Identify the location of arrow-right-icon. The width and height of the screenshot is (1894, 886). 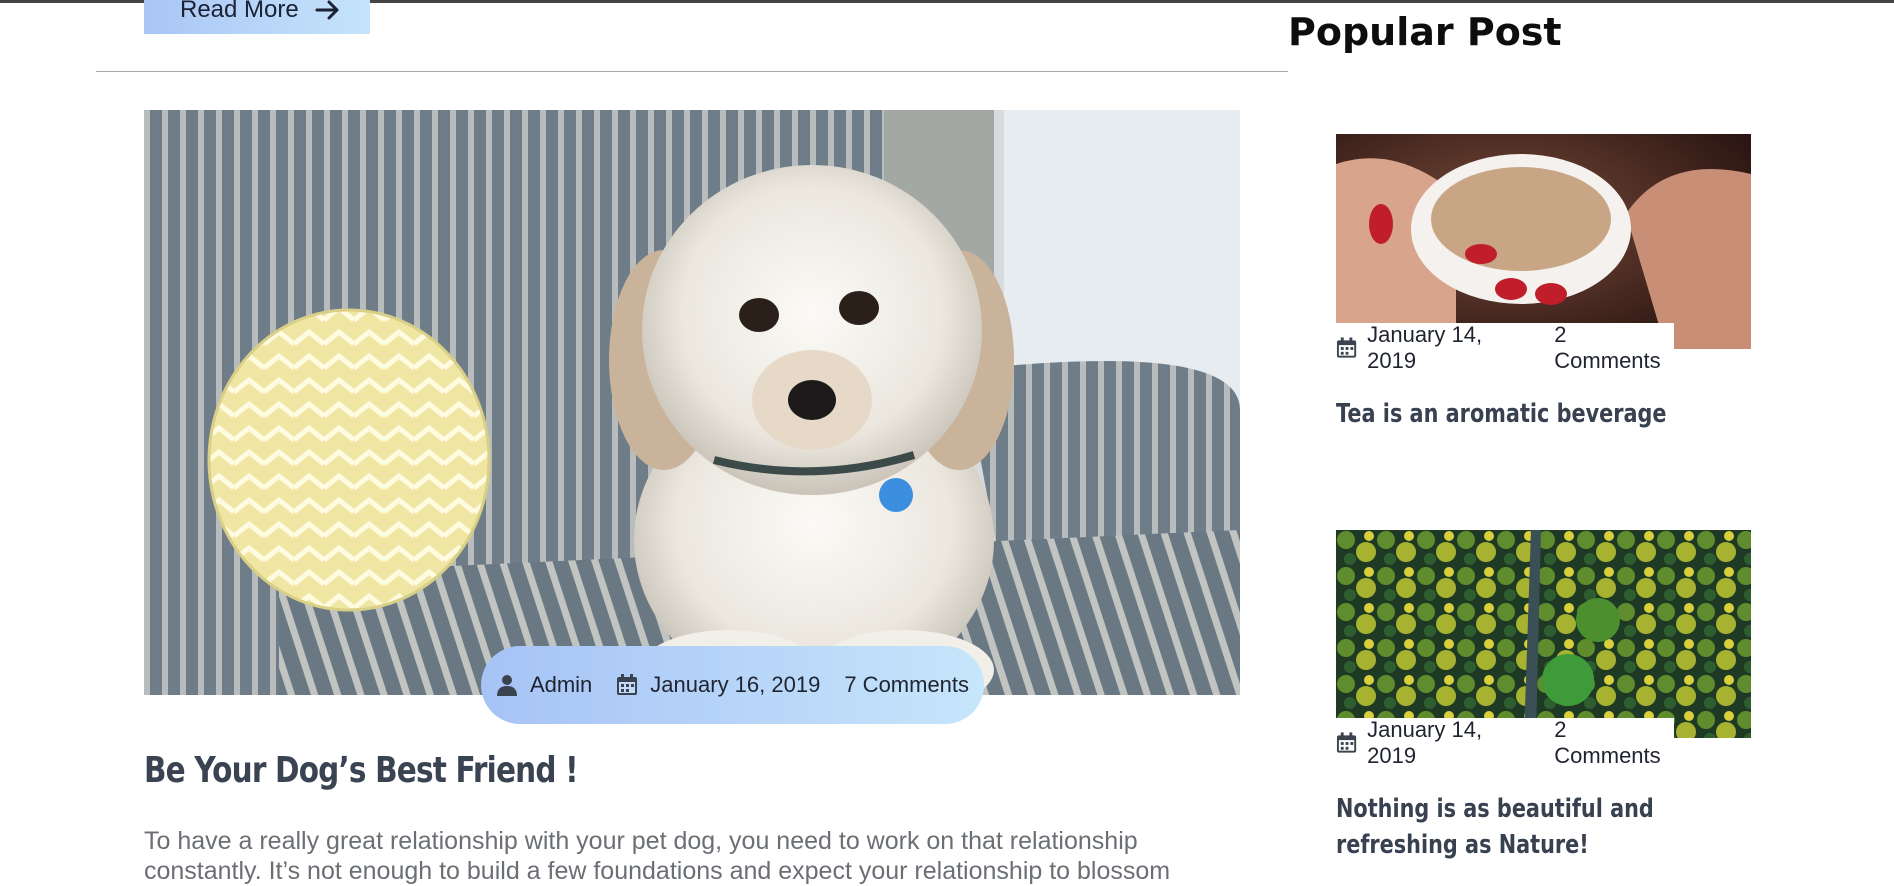
(327, 10).